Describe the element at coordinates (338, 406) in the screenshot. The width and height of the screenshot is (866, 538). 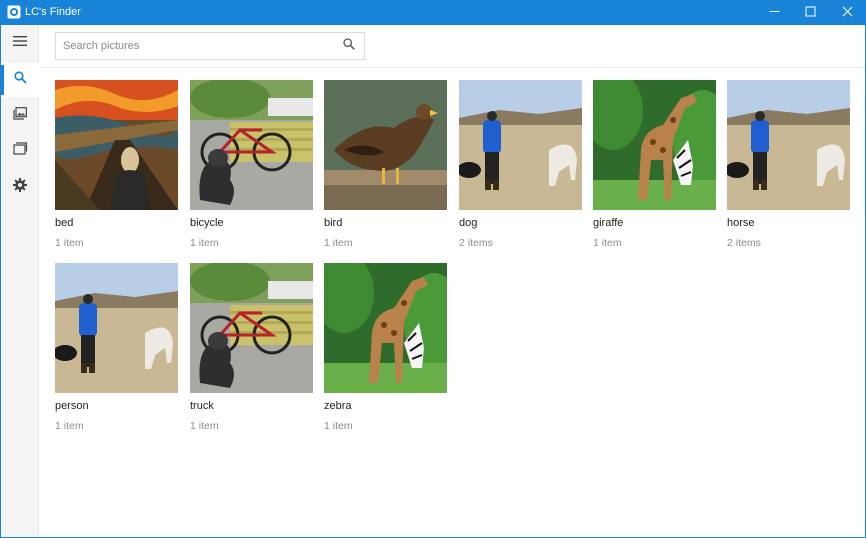
I see `category-label: zebra` at that location.